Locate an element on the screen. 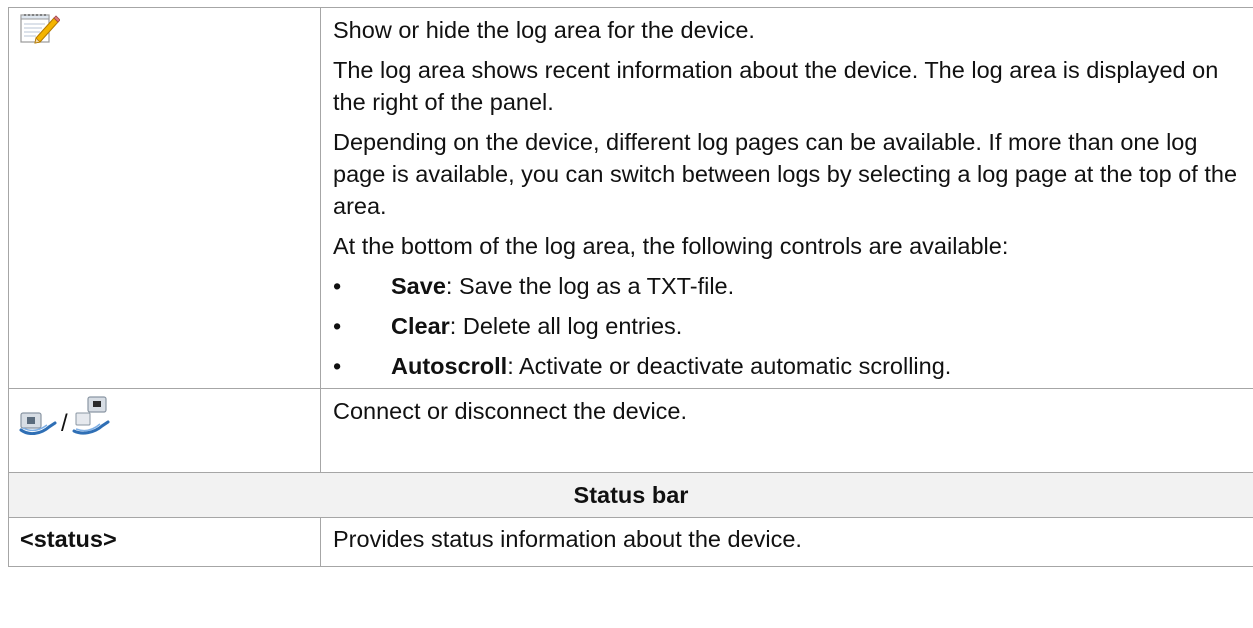 This screenshot has width=1253, height=628. list-item: • Save: Save the log as a TXT-file. is located at coordinates (793, 286).